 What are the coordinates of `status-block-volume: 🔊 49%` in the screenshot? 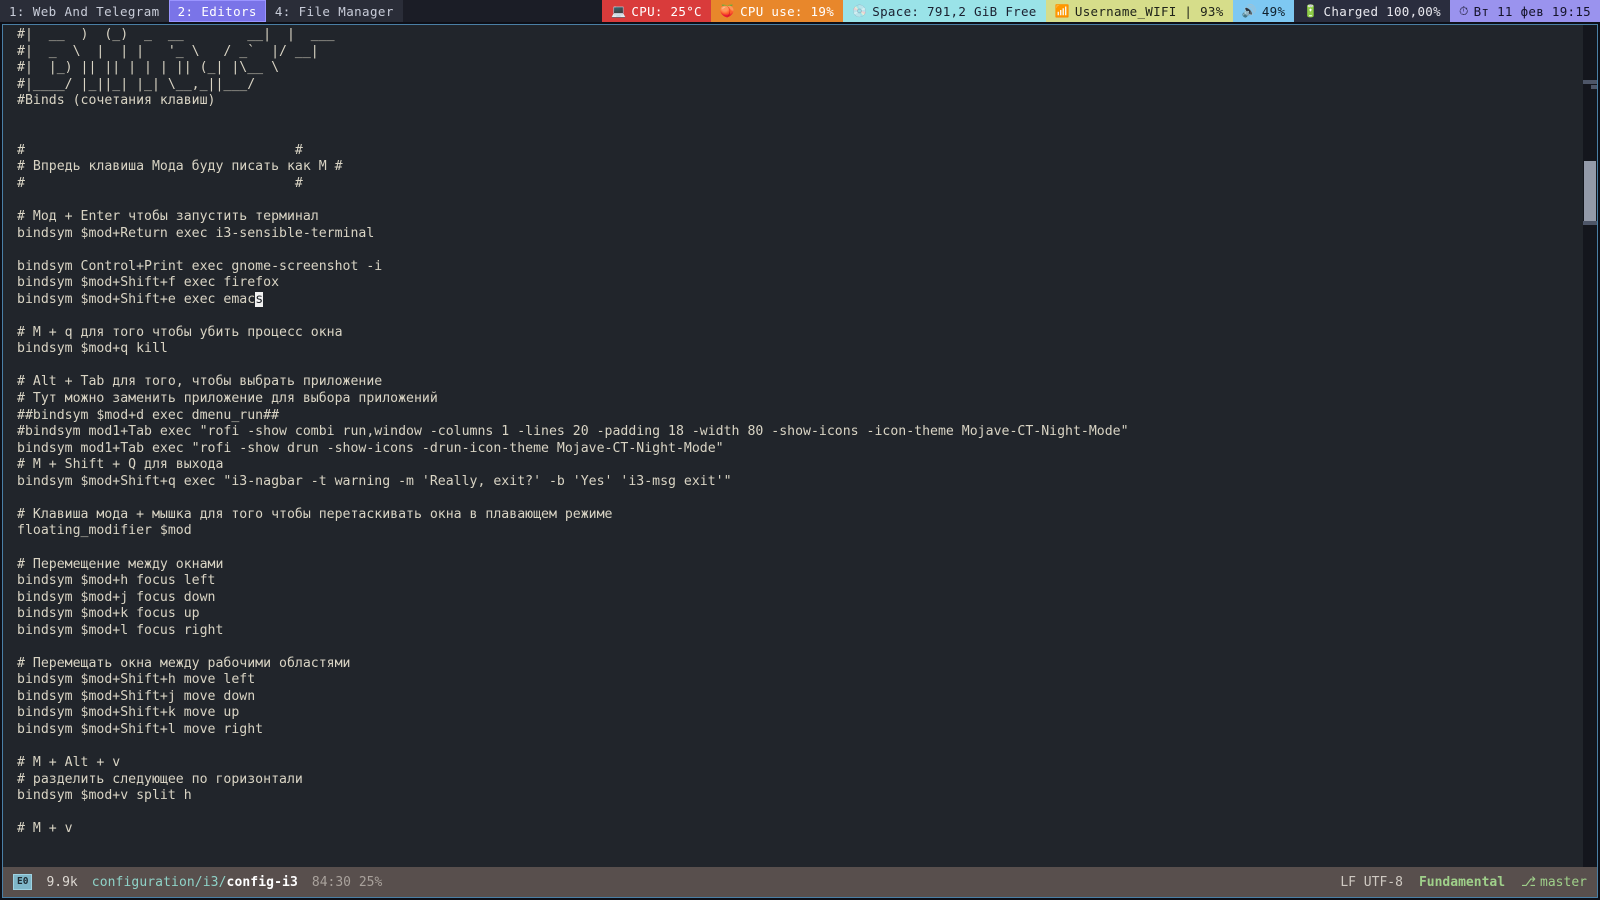 It's located at (1263, 11).